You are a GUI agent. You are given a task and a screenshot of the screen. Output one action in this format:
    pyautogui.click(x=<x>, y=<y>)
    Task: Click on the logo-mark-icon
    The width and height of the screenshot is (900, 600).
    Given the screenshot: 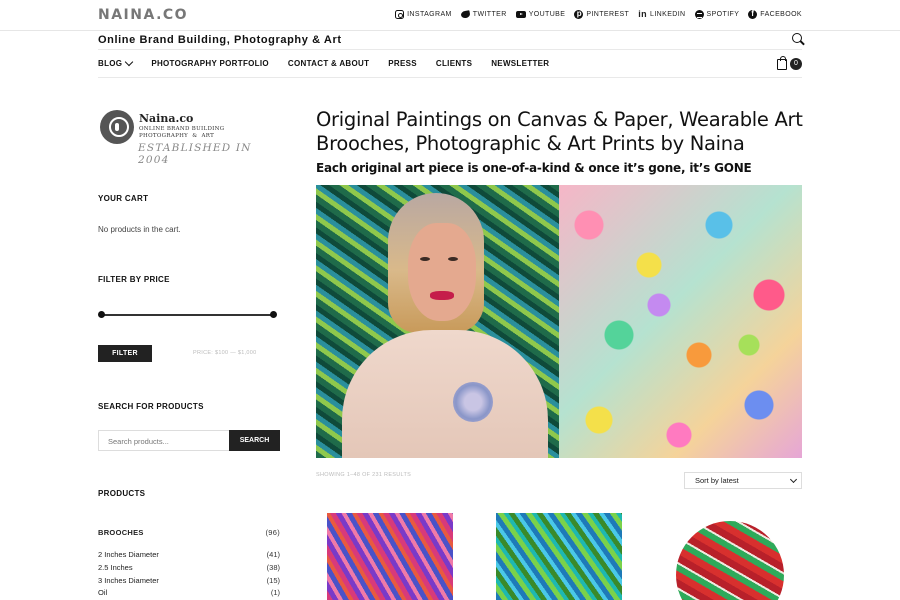 What is the action you would take?
    pyautogui.click(x=117, y=127)
    